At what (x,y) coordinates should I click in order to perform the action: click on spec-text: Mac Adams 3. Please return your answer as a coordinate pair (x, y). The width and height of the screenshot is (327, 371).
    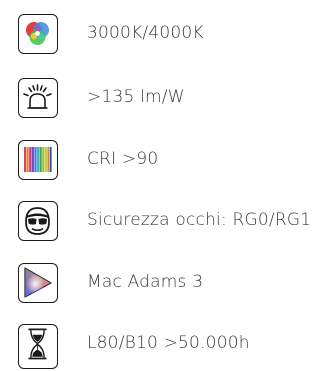
    Looking at the image, I should click on (145, 282).